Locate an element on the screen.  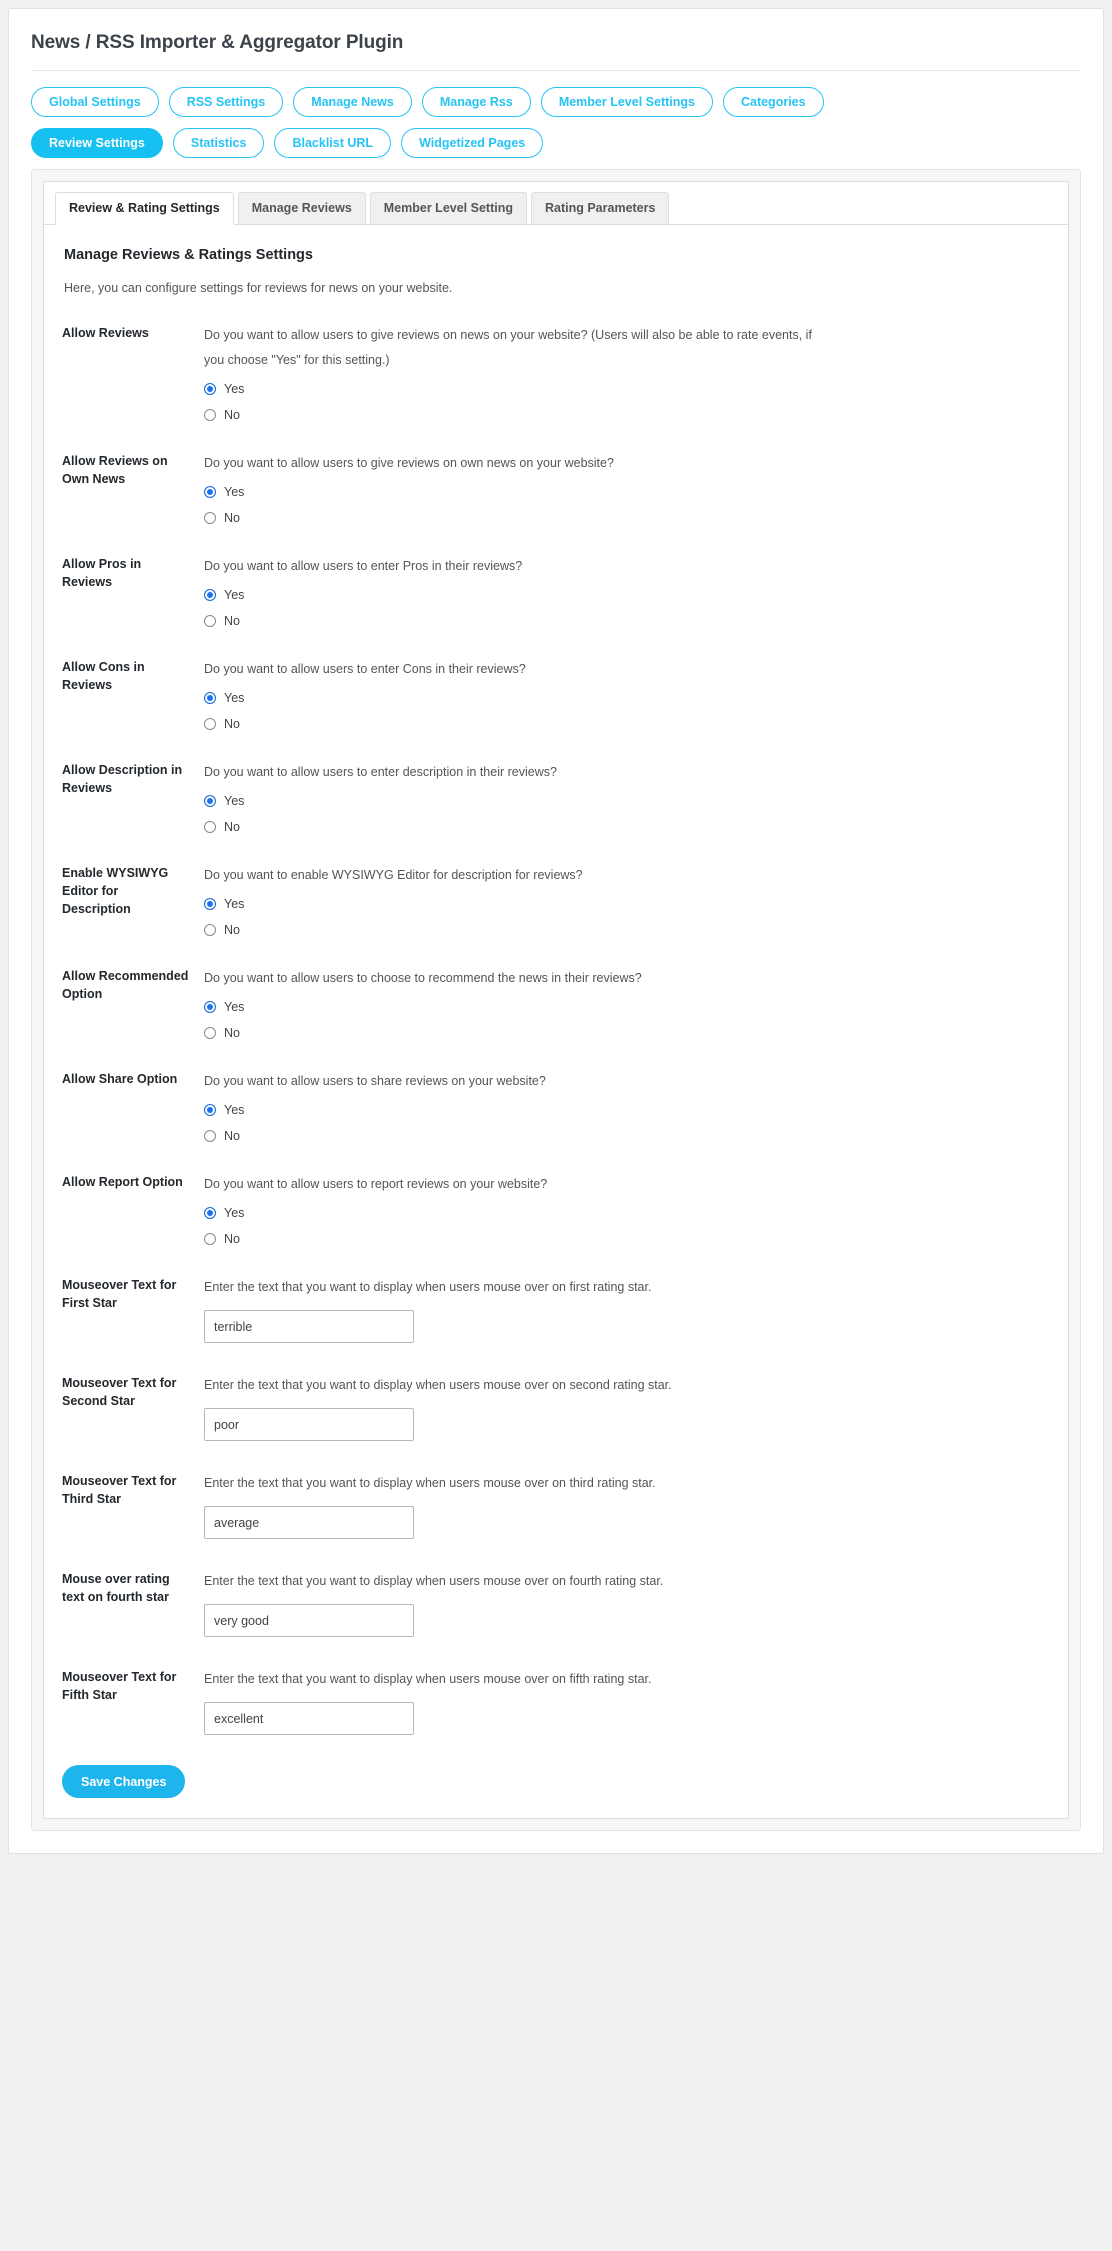
radio-option-allow-description-in-reviews-yes: Yes is located at coordinates (627, 801).